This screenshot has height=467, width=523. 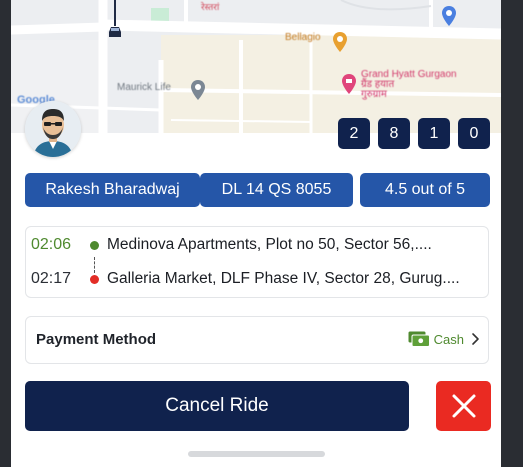 I want to click on driver-avatar, so click(x=53, y=129).